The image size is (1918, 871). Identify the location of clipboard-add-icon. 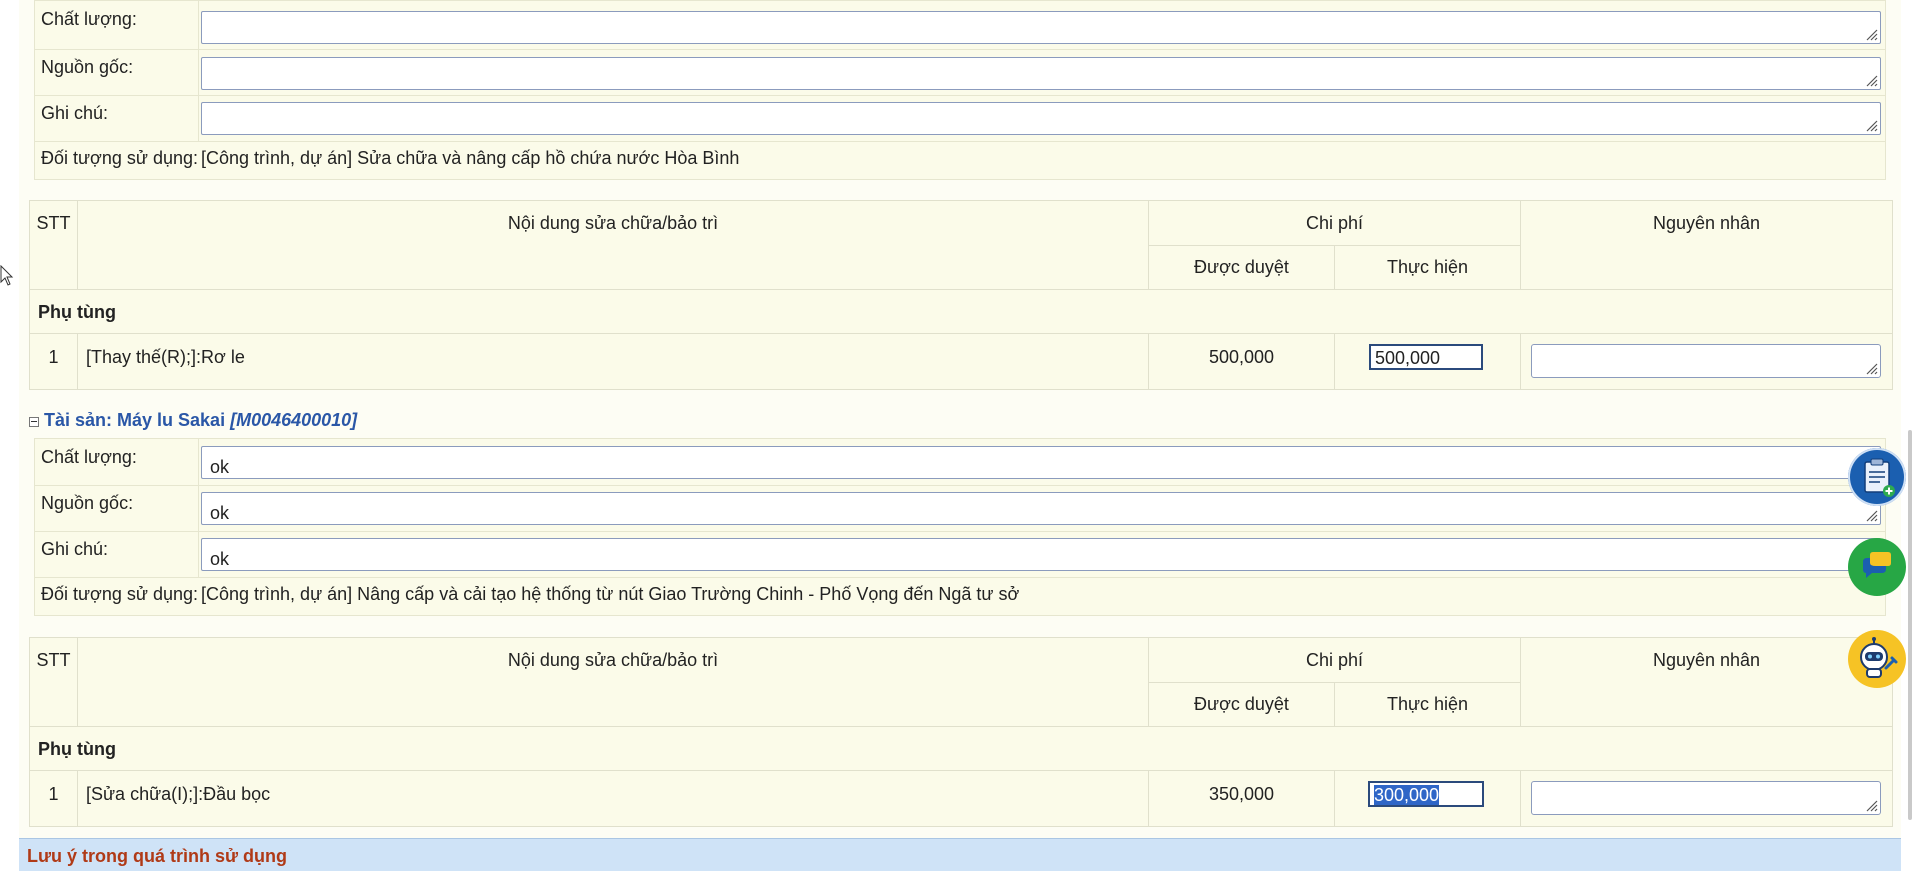
(1879, 477).